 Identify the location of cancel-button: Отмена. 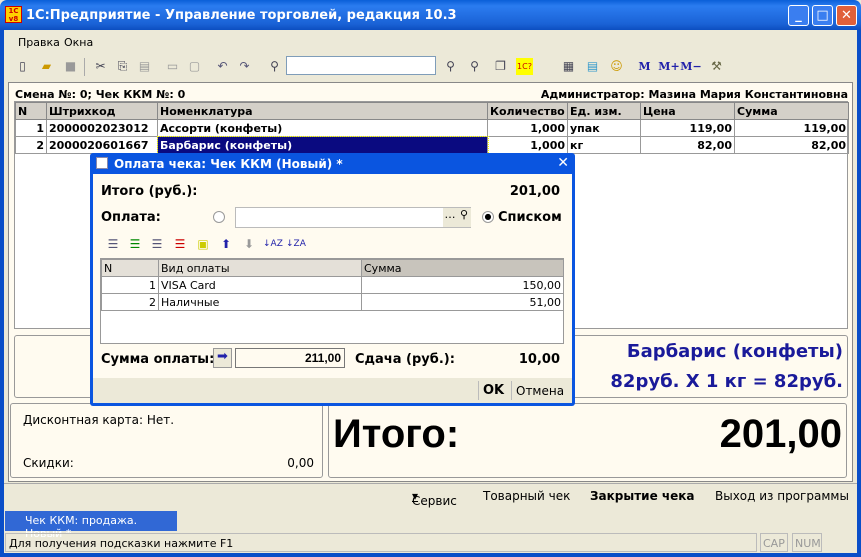
(539, 390).